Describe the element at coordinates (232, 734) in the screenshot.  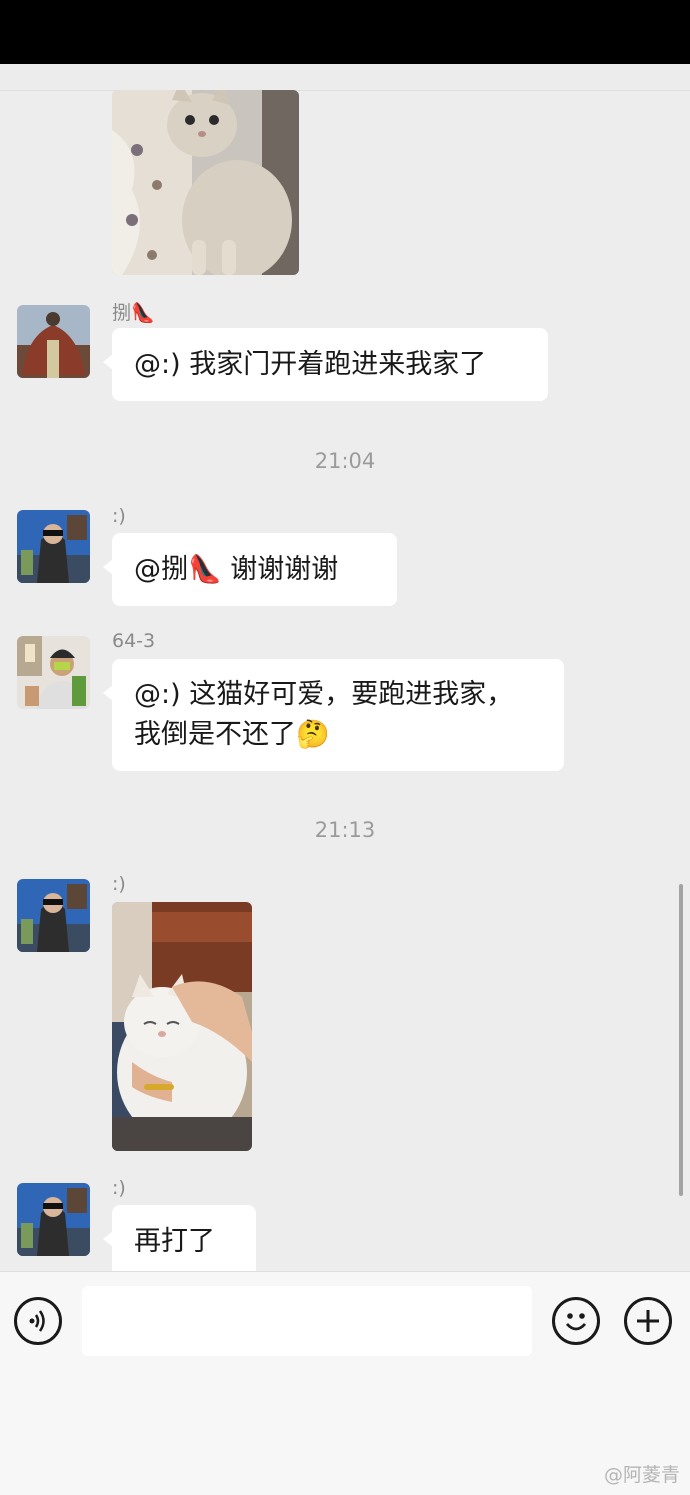
I see `message-text-line2: 我倒是不还了🤔` at that location.